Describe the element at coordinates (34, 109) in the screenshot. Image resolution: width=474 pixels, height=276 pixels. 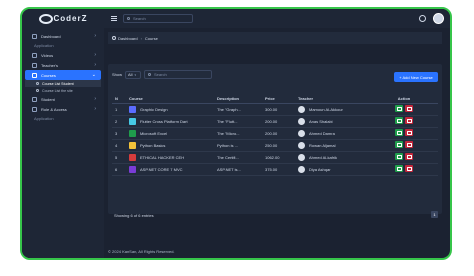
I see `lock-icon` at that location.